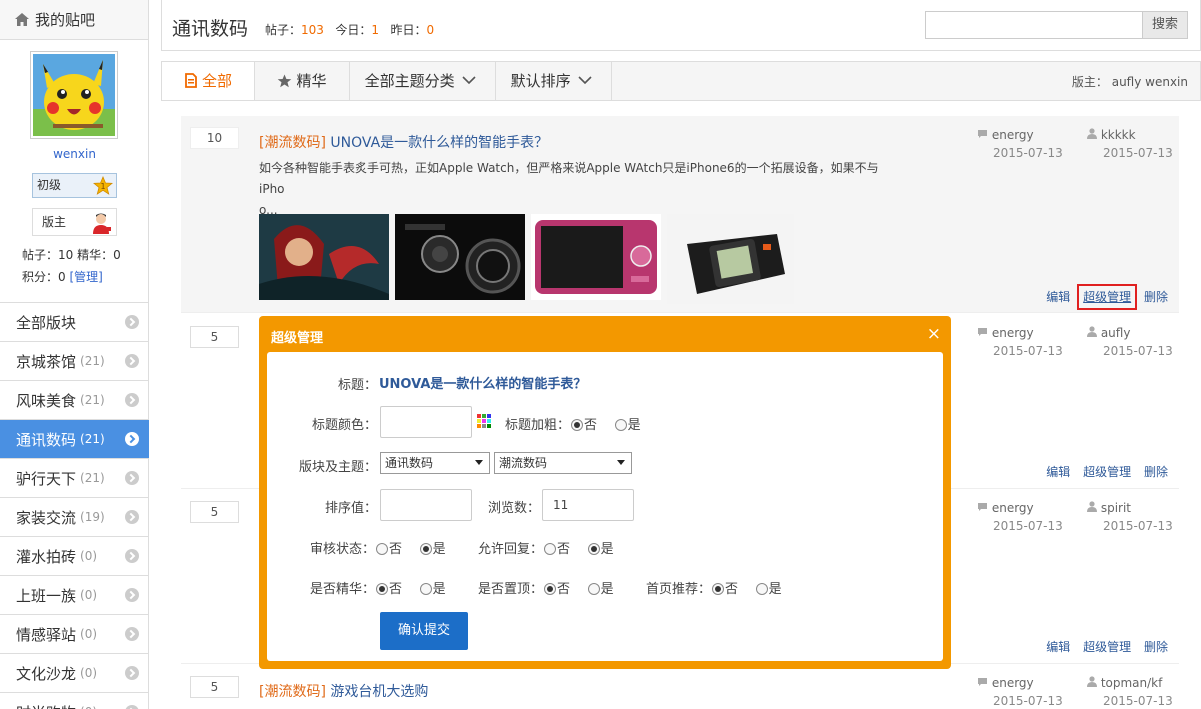 The height and width of the screenshot is (709, 1201). Describe the element at coordinates (577, 425) in the screenshot. I see `title-bold-no-radio` at that location.